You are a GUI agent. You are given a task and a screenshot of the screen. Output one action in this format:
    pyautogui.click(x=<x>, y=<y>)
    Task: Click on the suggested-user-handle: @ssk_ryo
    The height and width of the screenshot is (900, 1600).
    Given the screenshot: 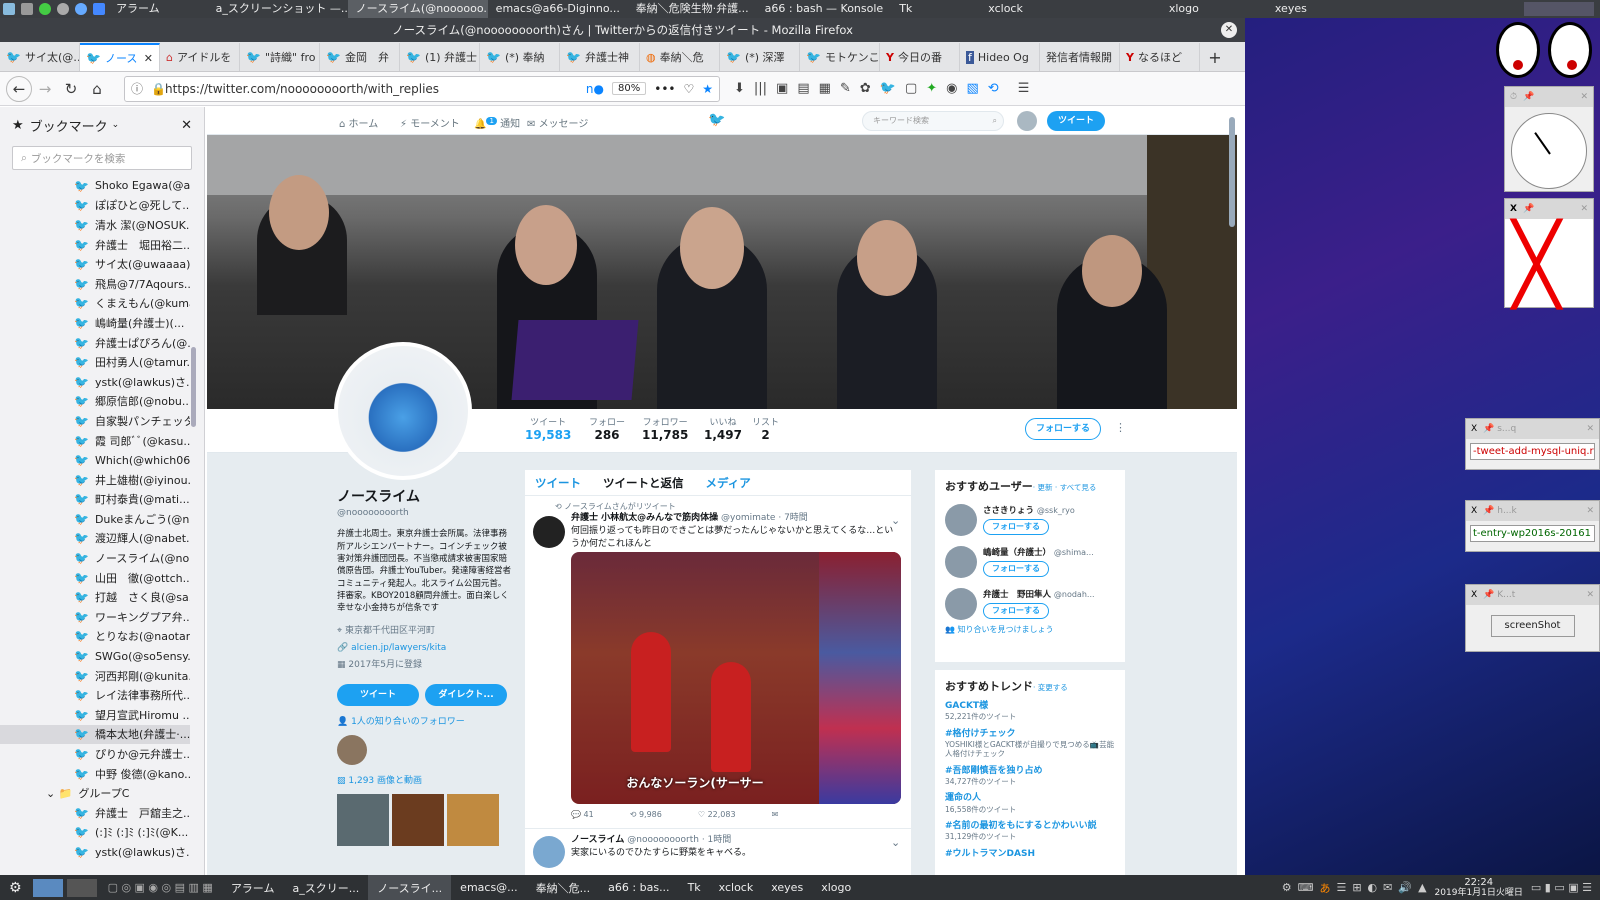 What is the action you would take?
    pyautogui.click(x=1056, y=510)
    